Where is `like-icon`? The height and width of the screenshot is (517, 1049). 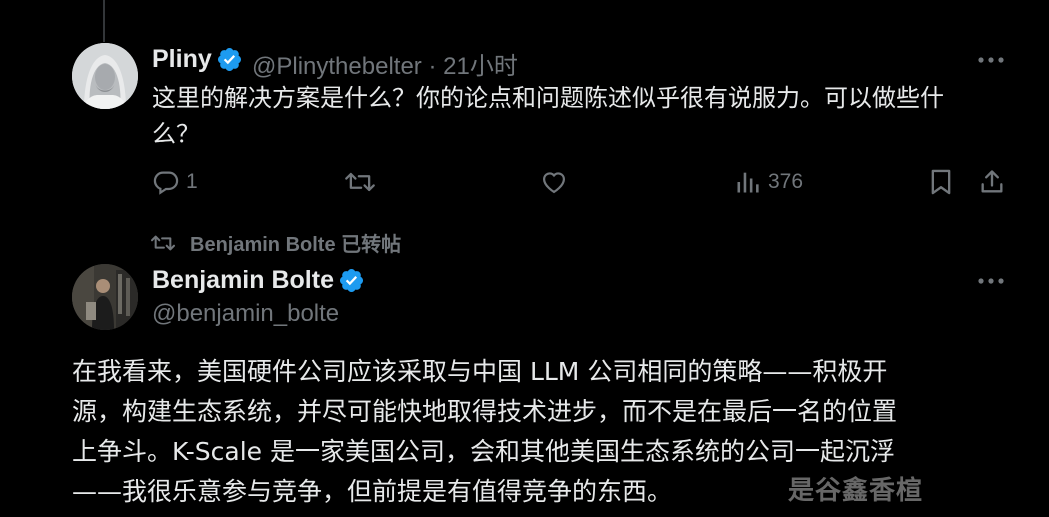
like-icon is located at coordinates (554, 183).